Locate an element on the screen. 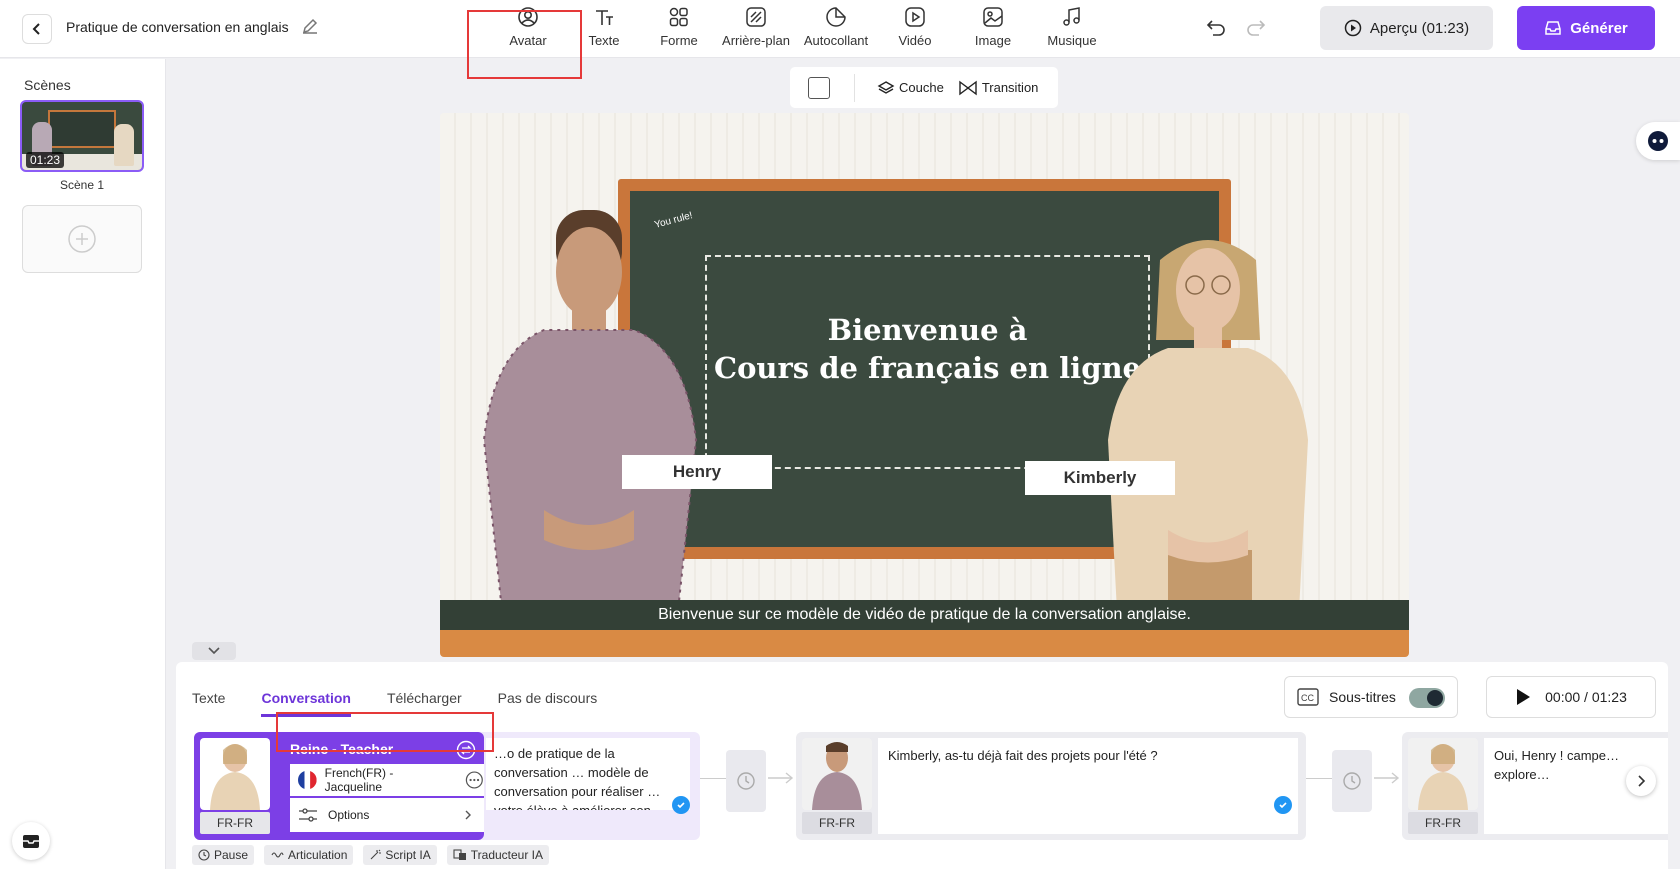  france-flag-icon is located at coordinates (307, 780).